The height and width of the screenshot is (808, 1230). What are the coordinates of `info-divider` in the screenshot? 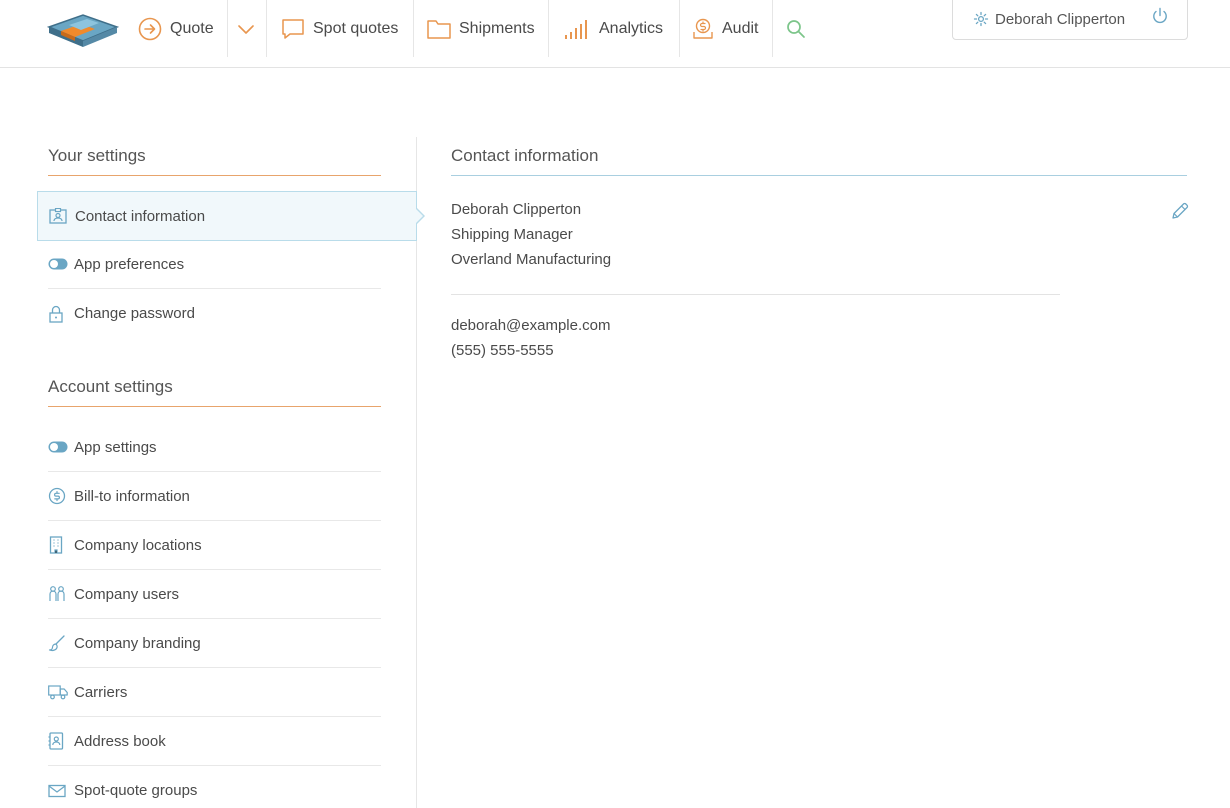 It's located at (755, 294).